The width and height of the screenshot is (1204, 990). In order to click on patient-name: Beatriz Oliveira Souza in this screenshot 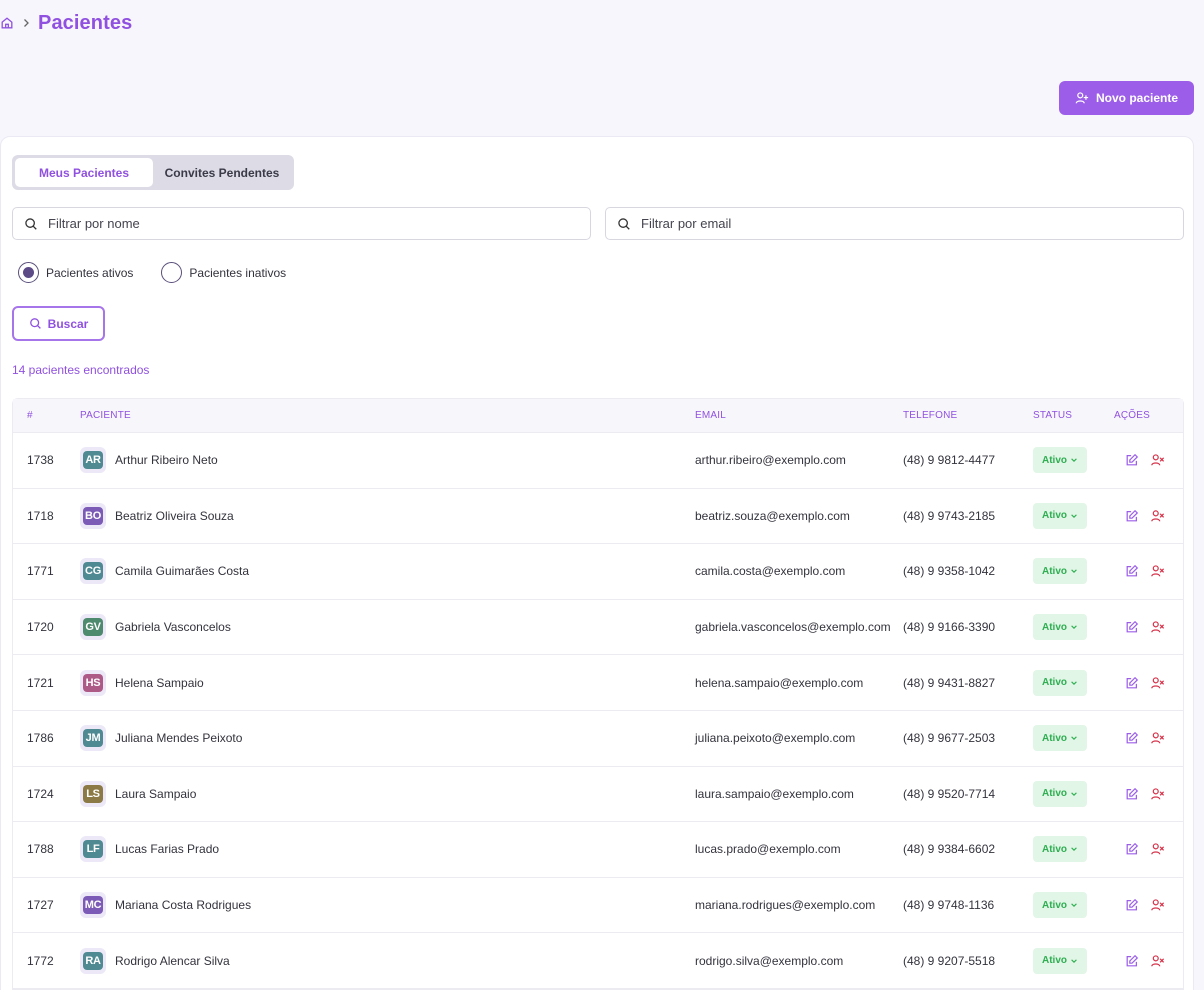, I will do `click(174, 516)`.